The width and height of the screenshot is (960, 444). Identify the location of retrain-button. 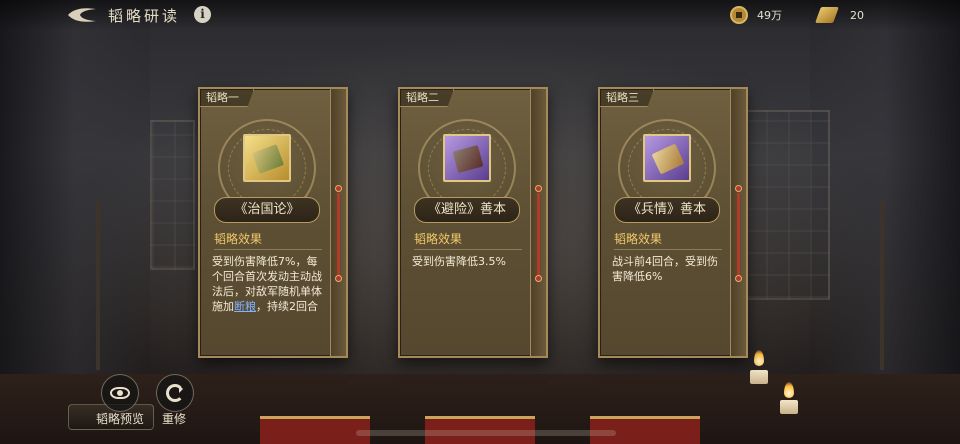
(175, 393).